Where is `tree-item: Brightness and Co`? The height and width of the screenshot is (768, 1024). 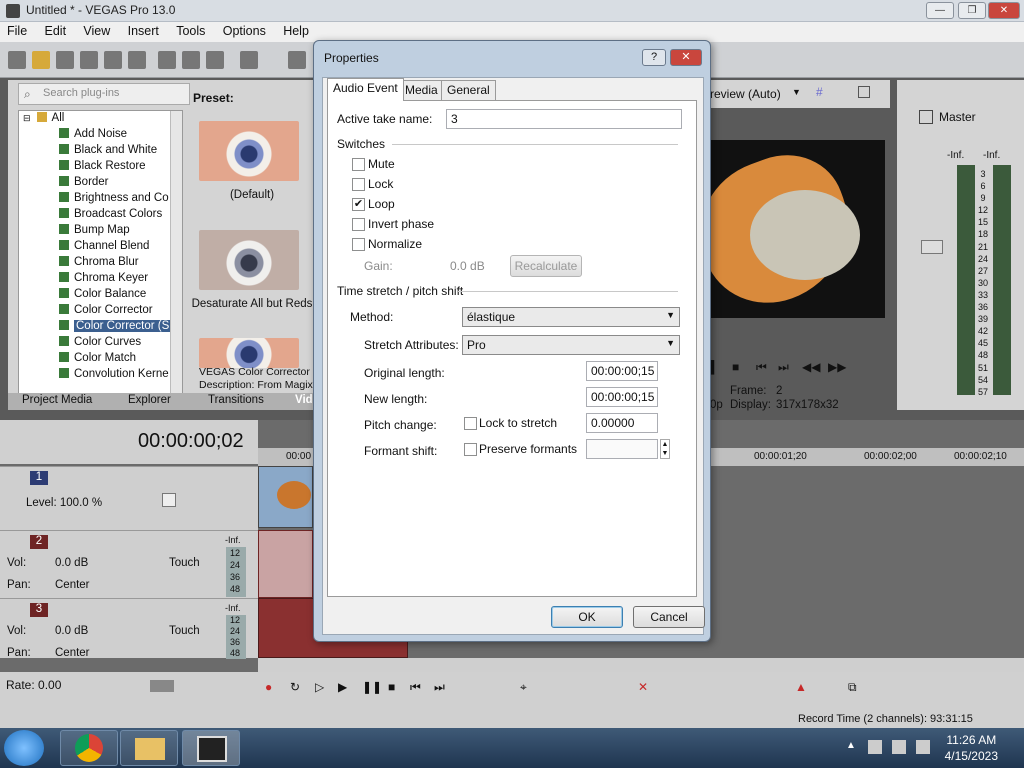
tree-item: Brightness and Co is located at coordinates (114, 200).